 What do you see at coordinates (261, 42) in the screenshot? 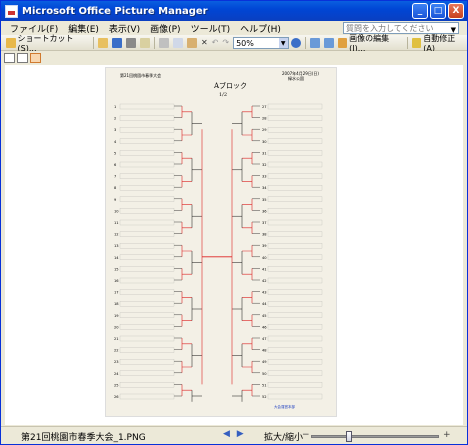
I see `zoom-select: 50% ▼` at bounding box center [261, 42].